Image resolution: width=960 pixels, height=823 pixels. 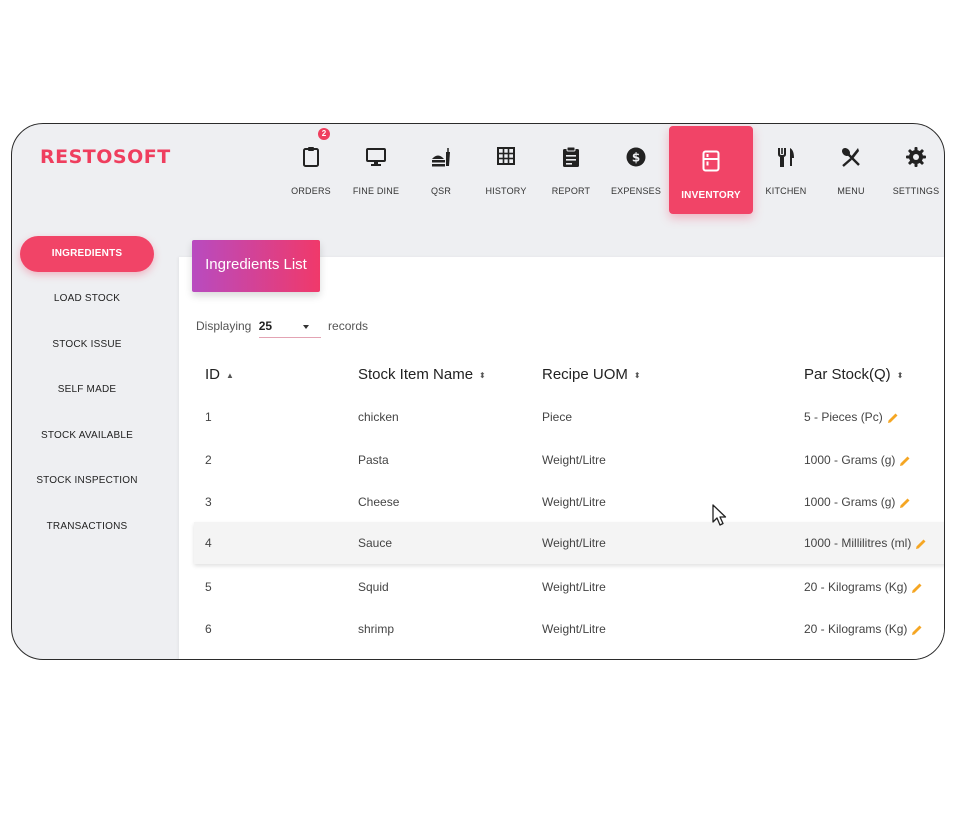 What do you see at coordinates (422, 374) in the screenshot?
I see `column-header-name: Stock Item Name ⬍` at bounding box center [422, 374].